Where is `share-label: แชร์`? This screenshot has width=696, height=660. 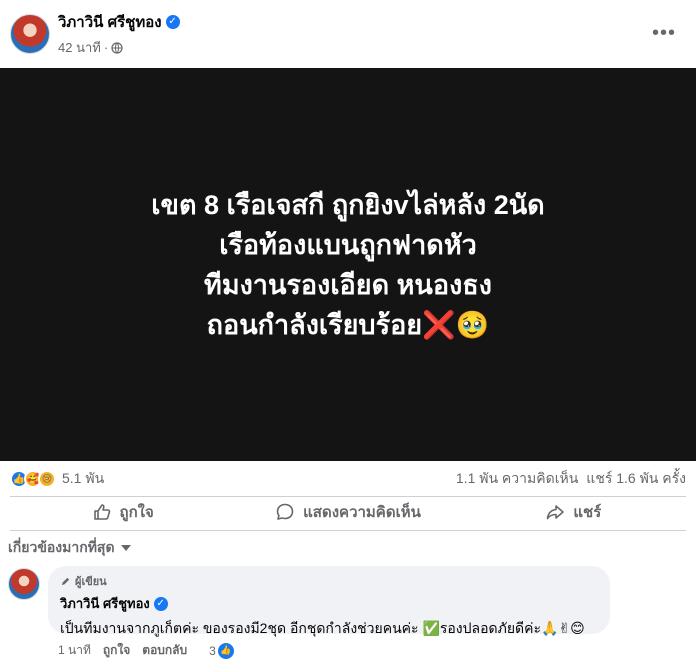 share-label: แชร์ is located at coordinates (587, 512).